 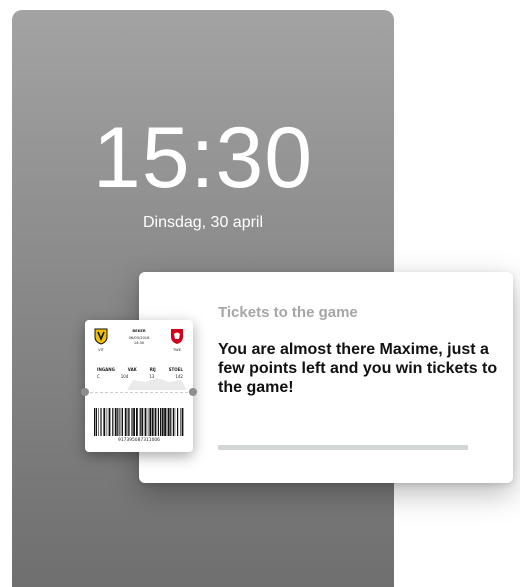 What do you see at coordinates (343, 447) in the screenshot?
I see `progress-bar` at bounding box center [343, 447].